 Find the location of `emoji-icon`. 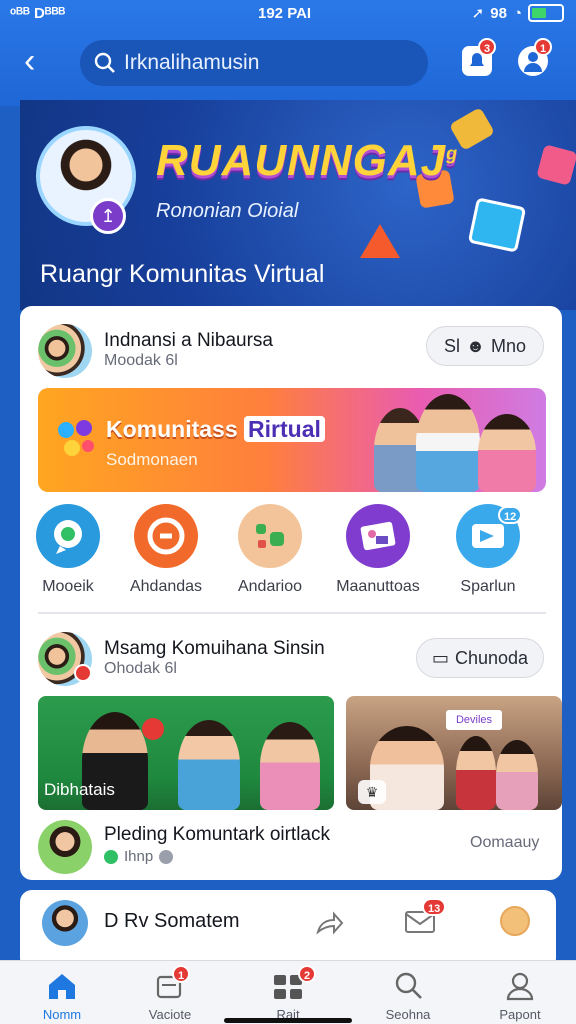

emoji-icon is located at coordinates (515, 921).